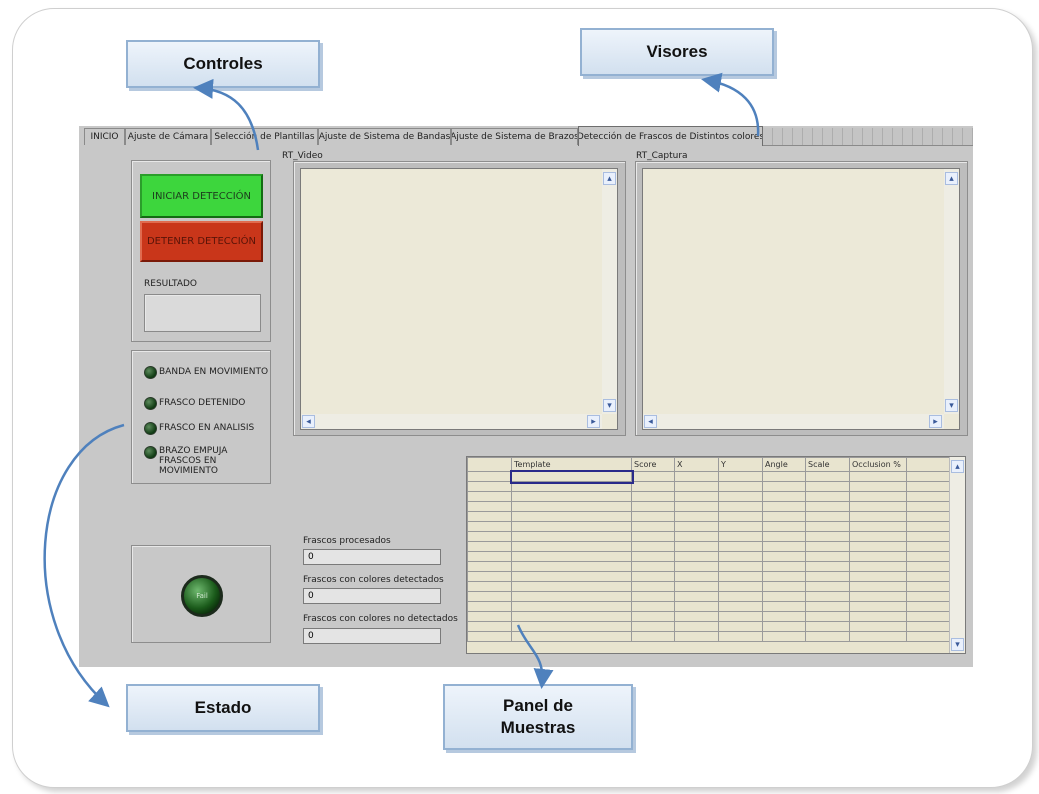 This screenshot has width=1039, height=794. I want to click on arrow-estado, so click(84, 565).